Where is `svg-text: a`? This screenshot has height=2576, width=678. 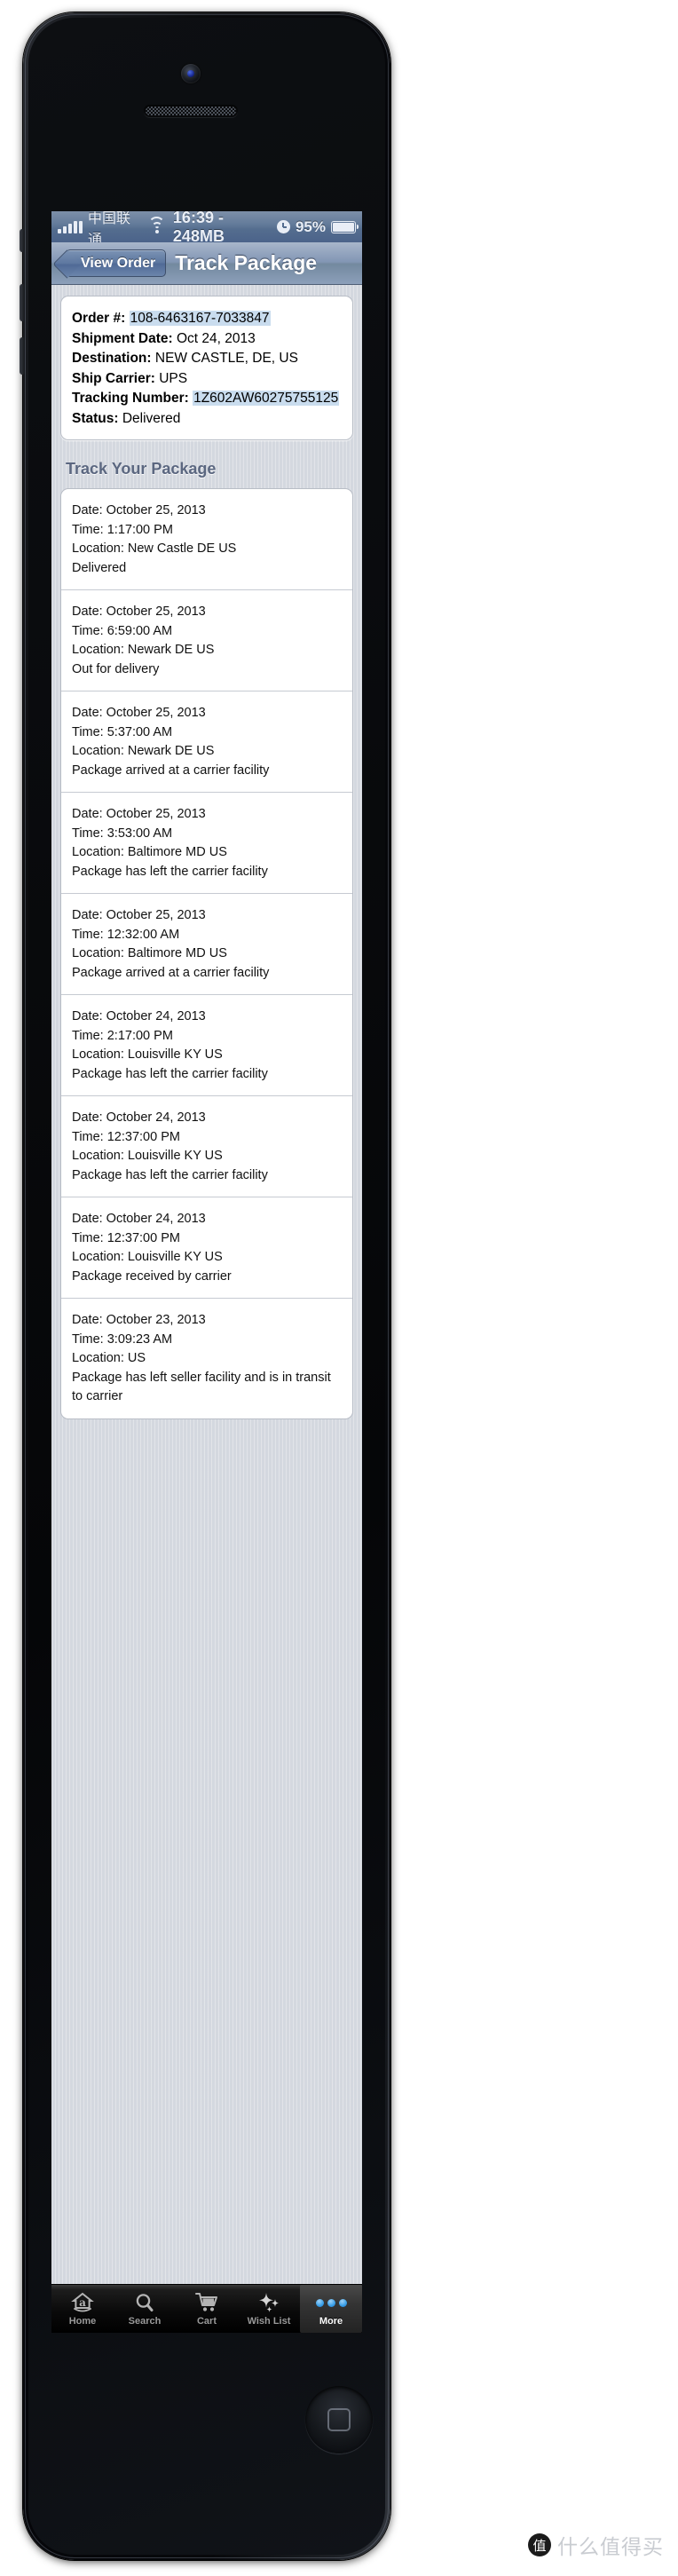 svg-text: a is located at coordinates (82, 2302).